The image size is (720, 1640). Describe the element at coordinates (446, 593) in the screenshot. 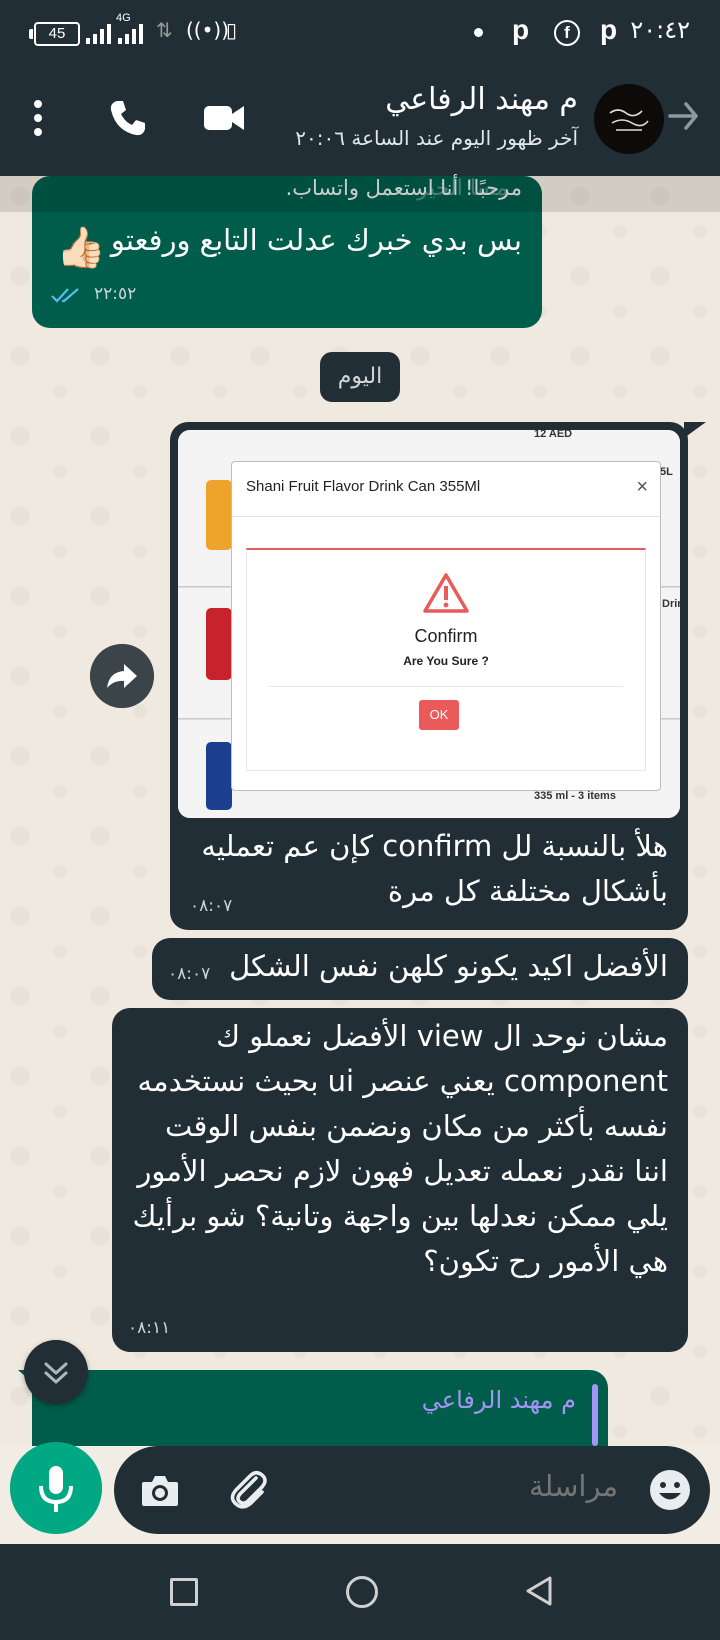

I see `warning-icon` at that location.